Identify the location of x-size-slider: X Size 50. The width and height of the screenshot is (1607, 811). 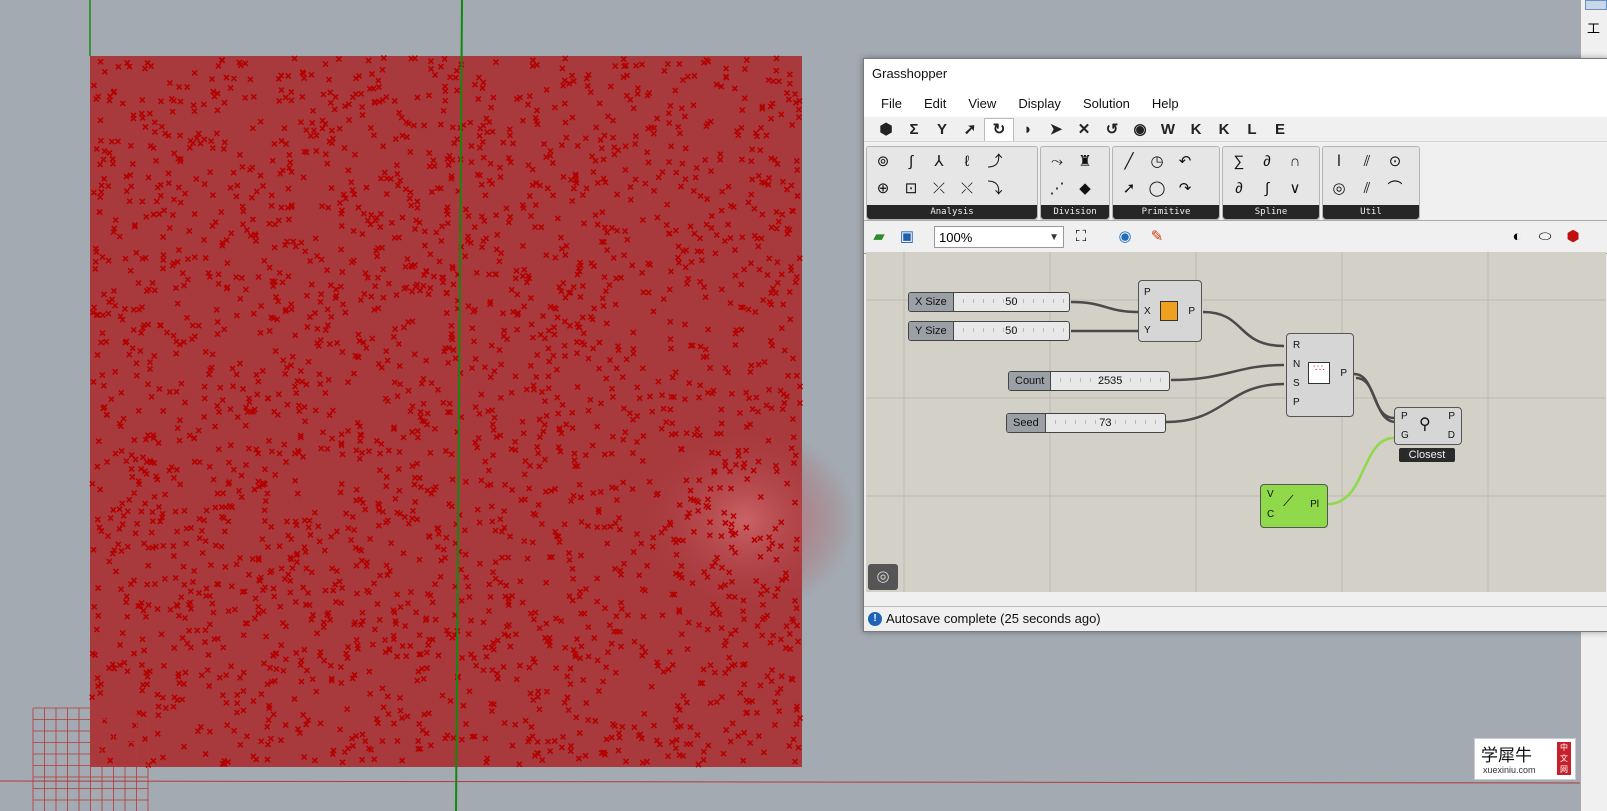
(989, 302).